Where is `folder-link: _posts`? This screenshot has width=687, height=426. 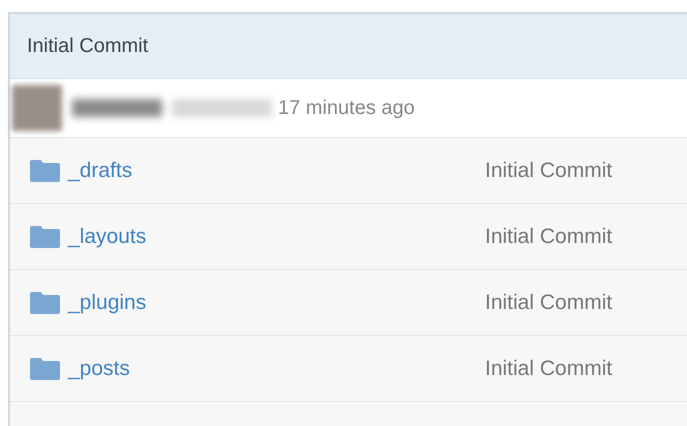
folder-link: _posts is located at coordinates (276, 368).